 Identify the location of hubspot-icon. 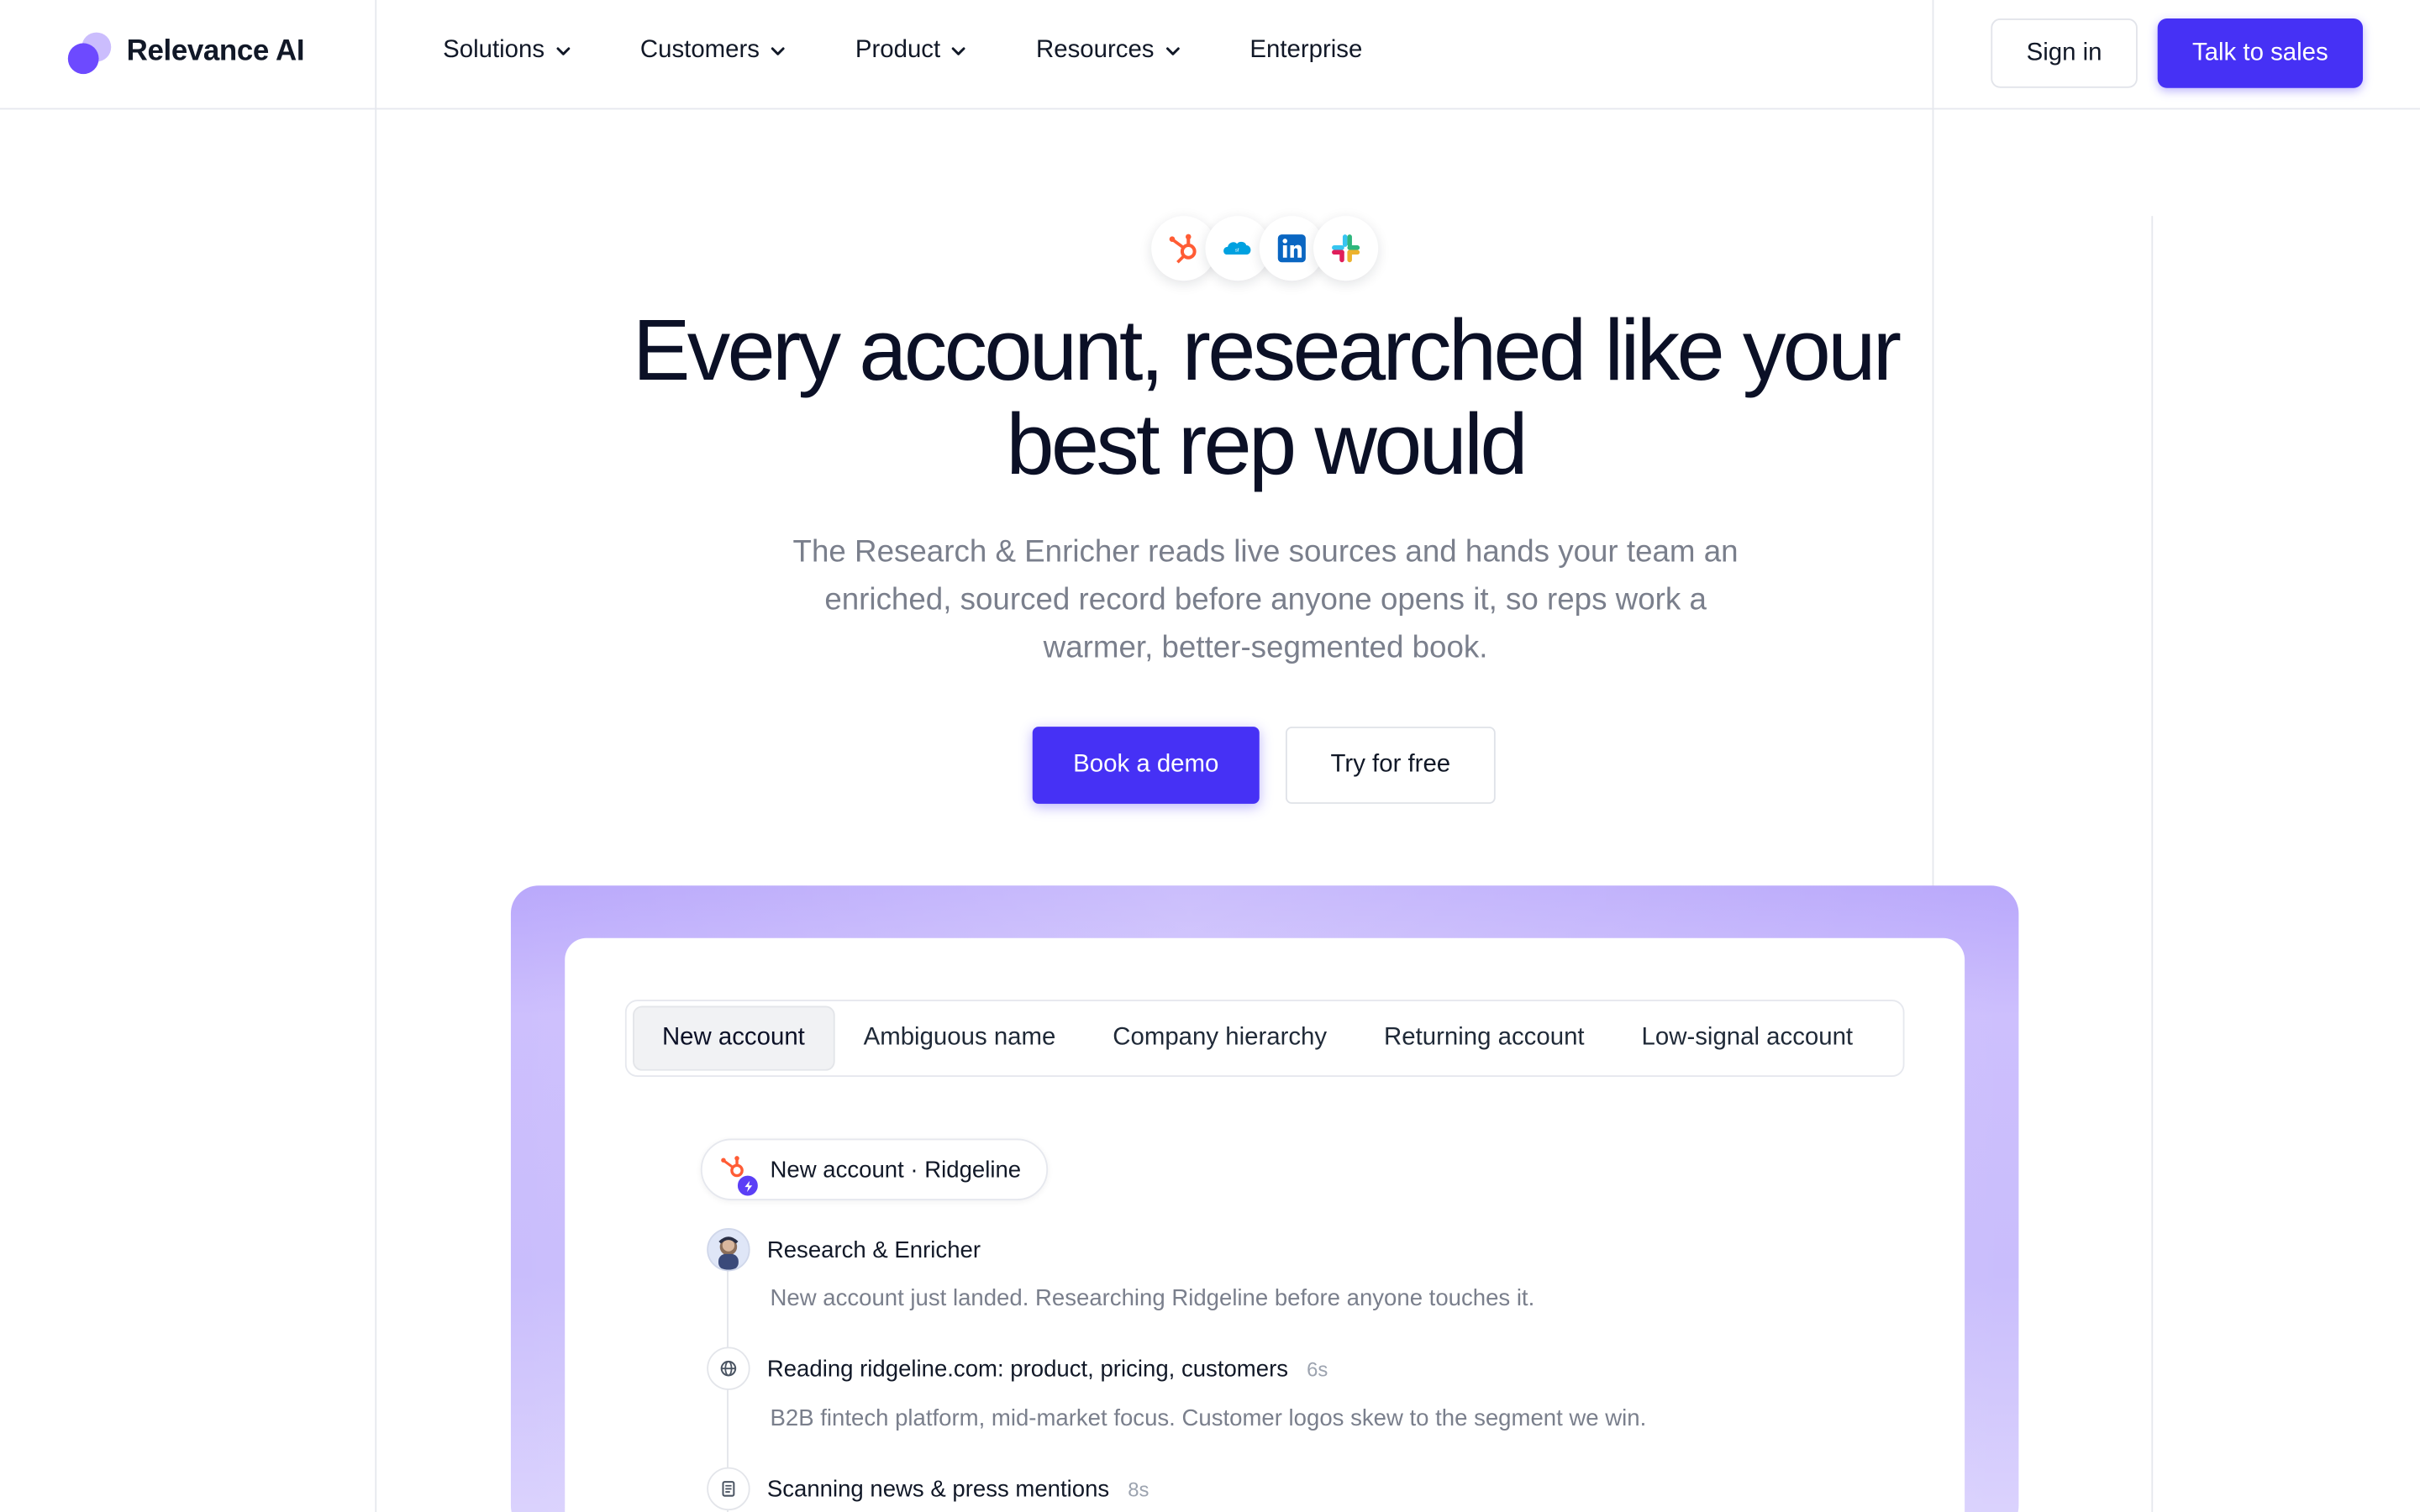
(739, 1175).